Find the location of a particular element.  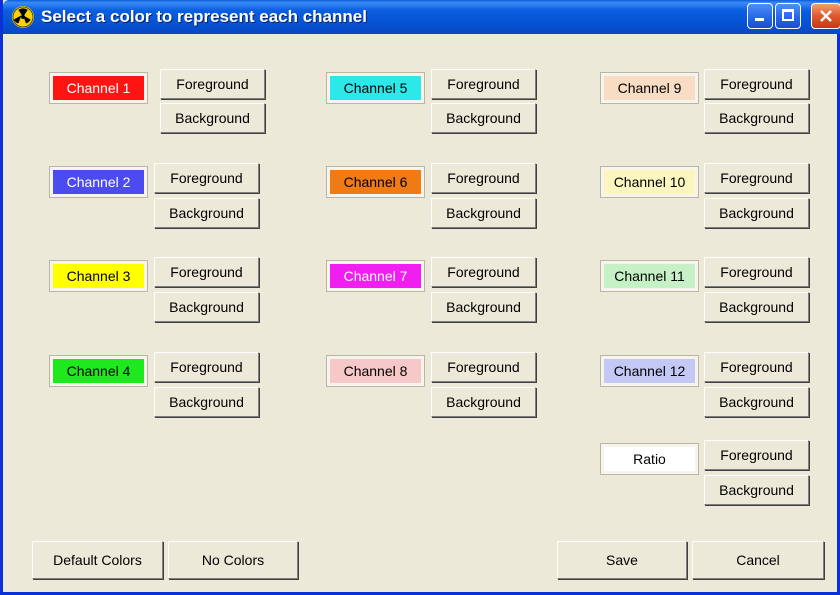

default-colors-button: Default Colors is located at coordinates (97, 560).